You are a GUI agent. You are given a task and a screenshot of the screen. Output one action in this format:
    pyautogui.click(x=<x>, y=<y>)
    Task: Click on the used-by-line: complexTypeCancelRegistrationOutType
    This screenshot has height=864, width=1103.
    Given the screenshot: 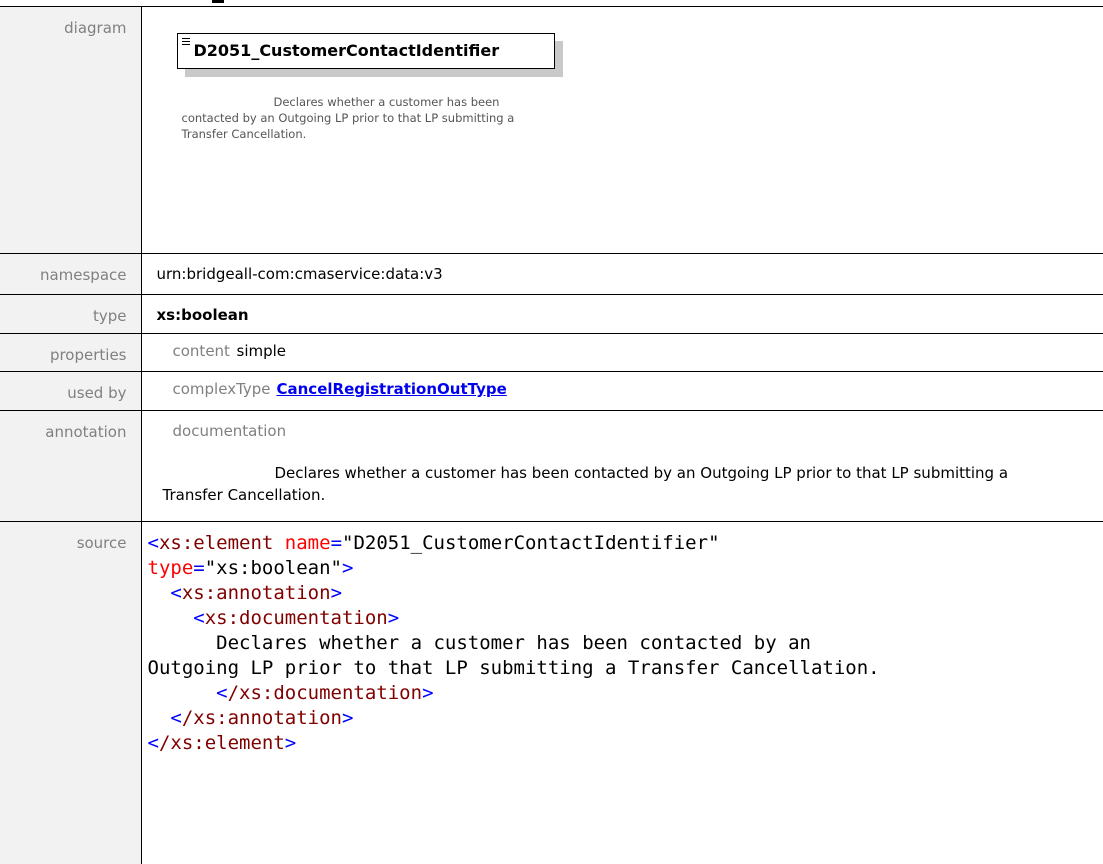 What is the action you would take?
    pyautogui.click(x=630, y=385)
    